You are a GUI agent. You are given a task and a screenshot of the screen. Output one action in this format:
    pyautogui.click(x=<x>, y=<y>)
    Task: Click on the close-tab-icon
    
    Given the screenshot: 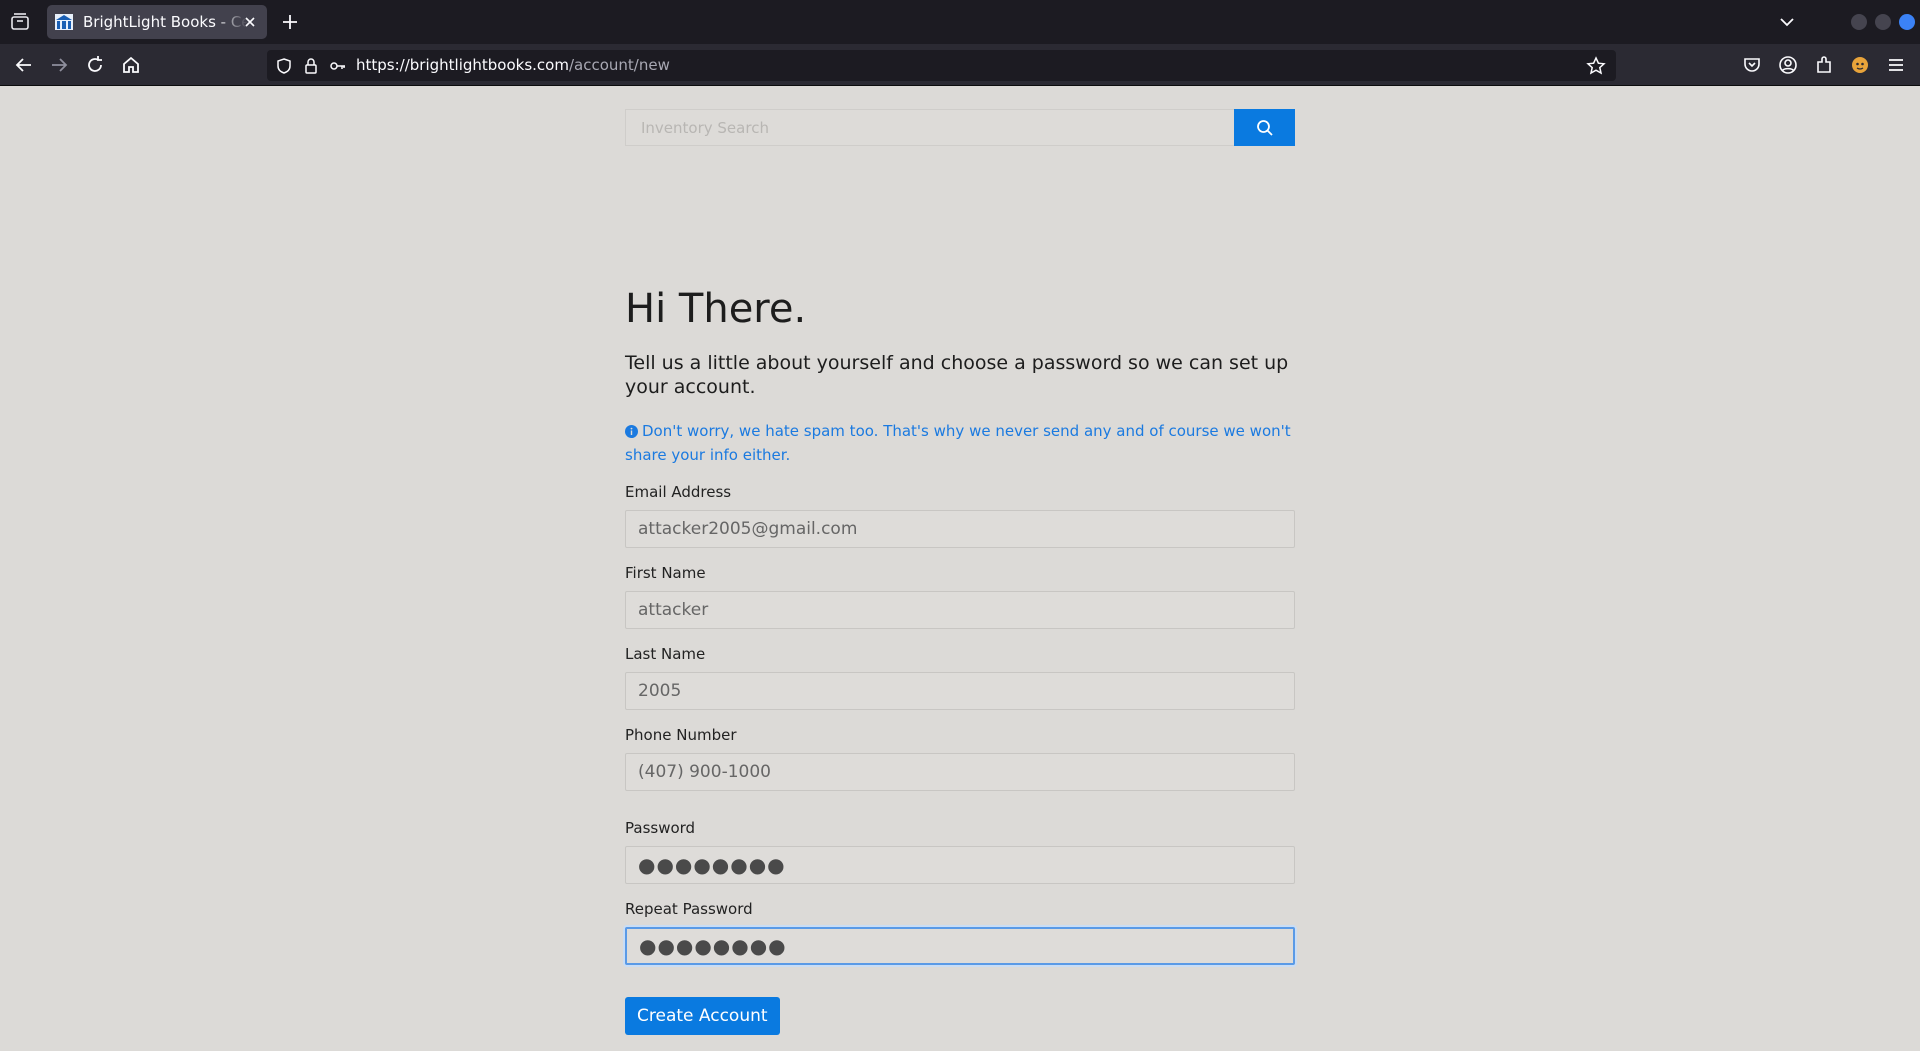 What is the action you would take?
    pyautogui.click(x=250, y=22)
    